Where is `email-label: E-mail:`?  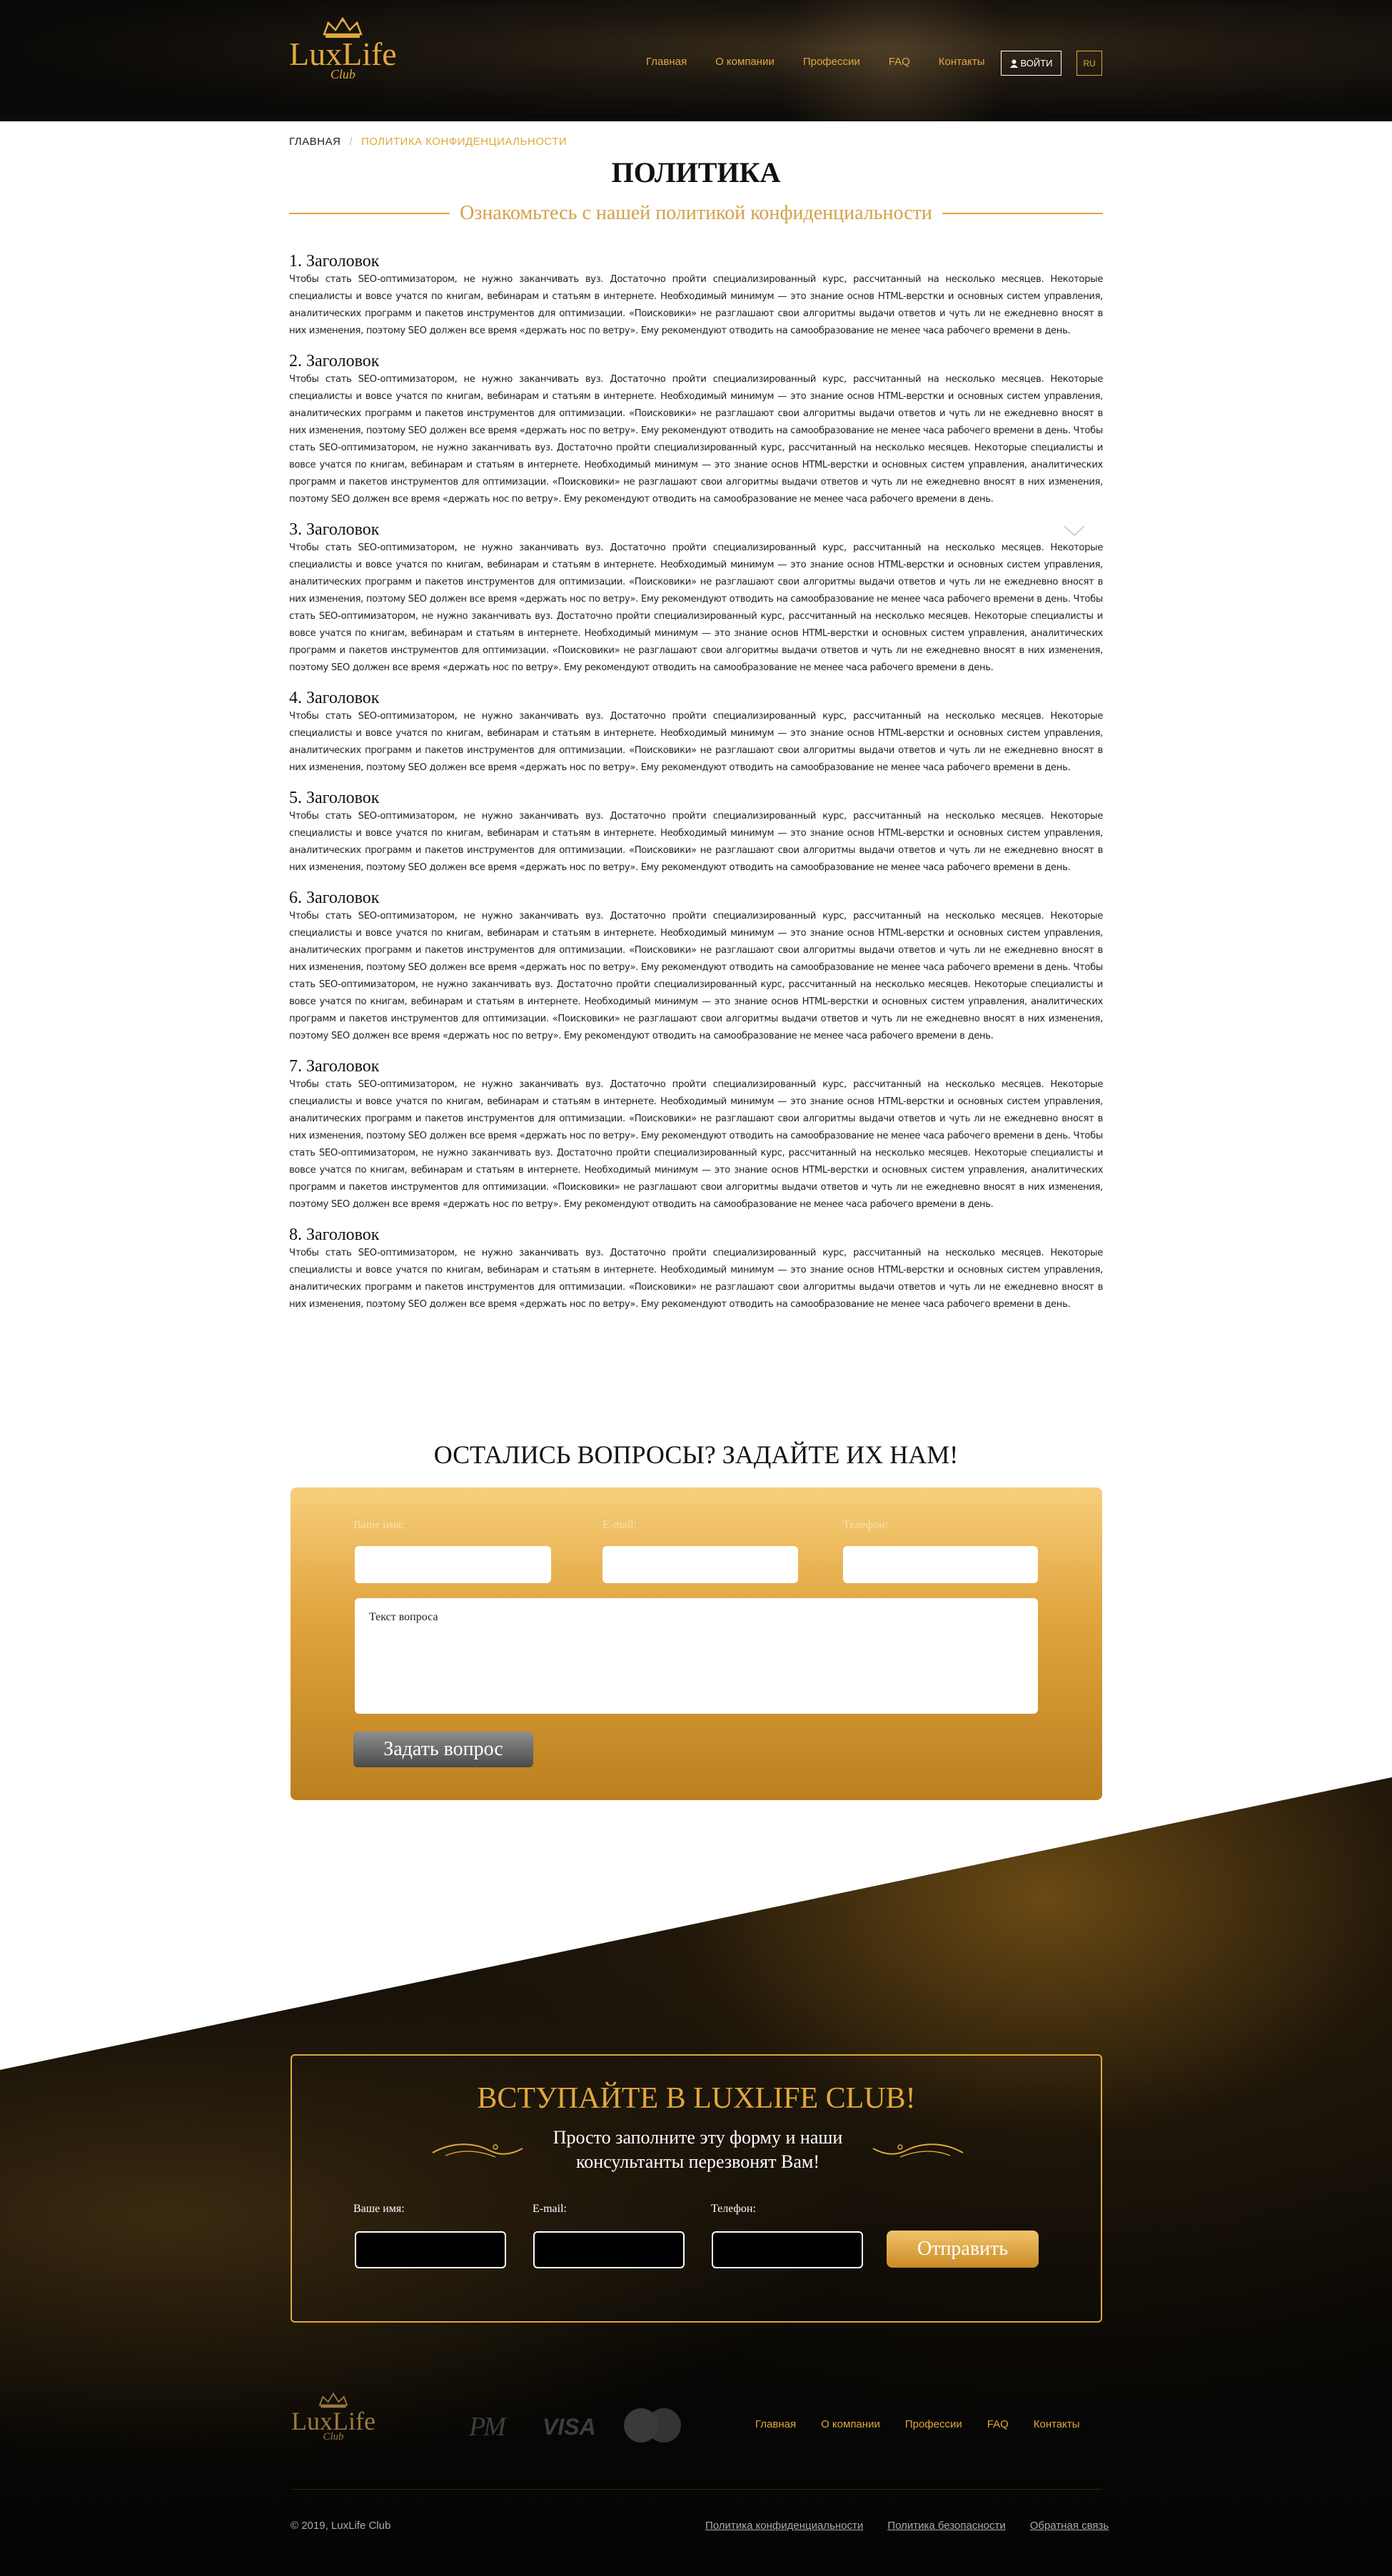
email-label: E-mail: is located at coordinates (619, 1525).